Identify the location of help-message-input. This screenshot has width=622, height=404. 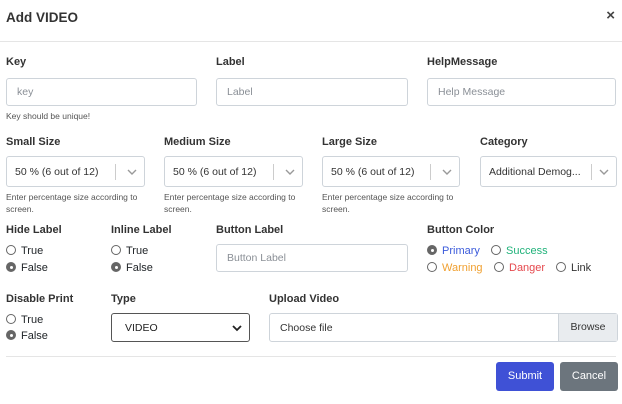
(521, 92).